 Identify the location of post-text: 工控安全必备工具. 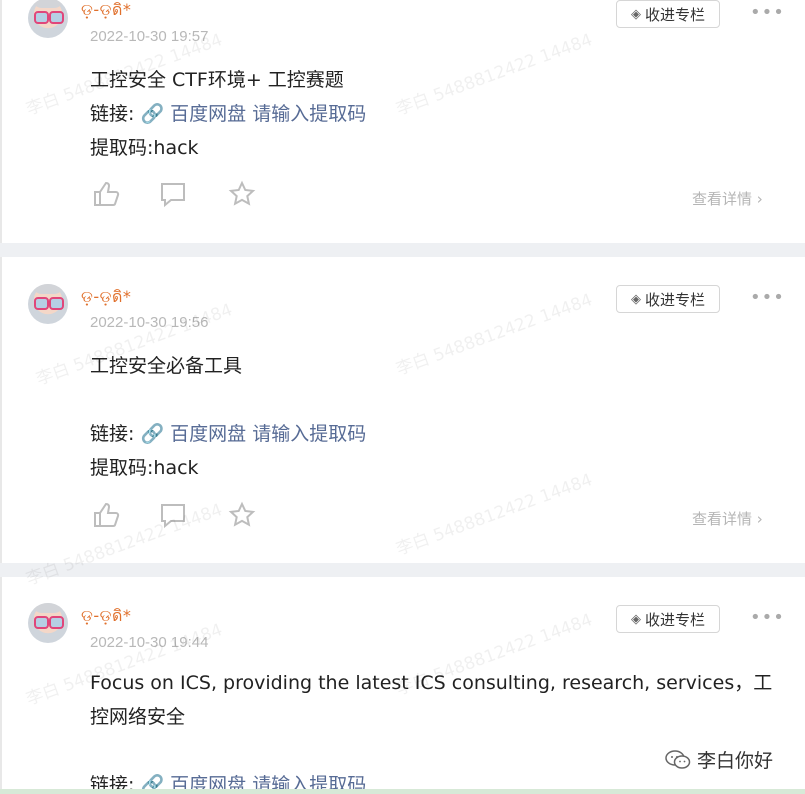
(166, 366).